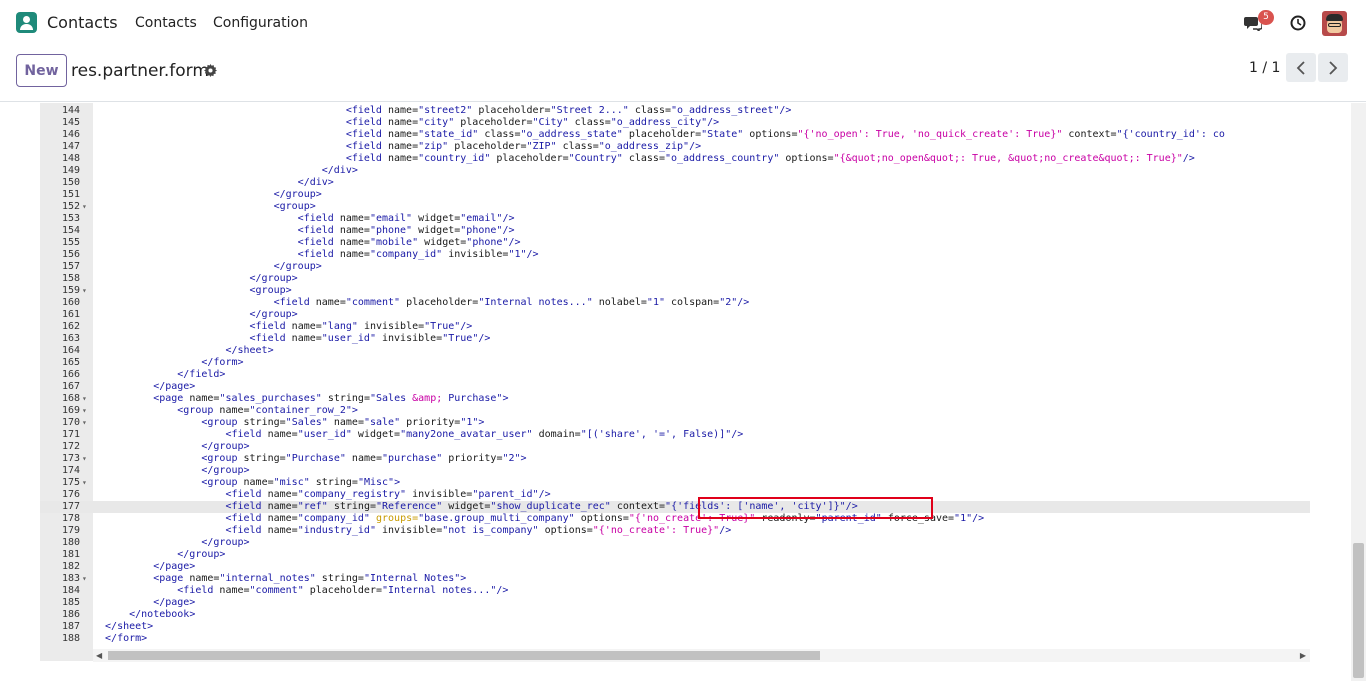 The height and width of the screenshot is (681, 1366). I want to click on scroll-right-icon: ▶, so click(1303, 655).